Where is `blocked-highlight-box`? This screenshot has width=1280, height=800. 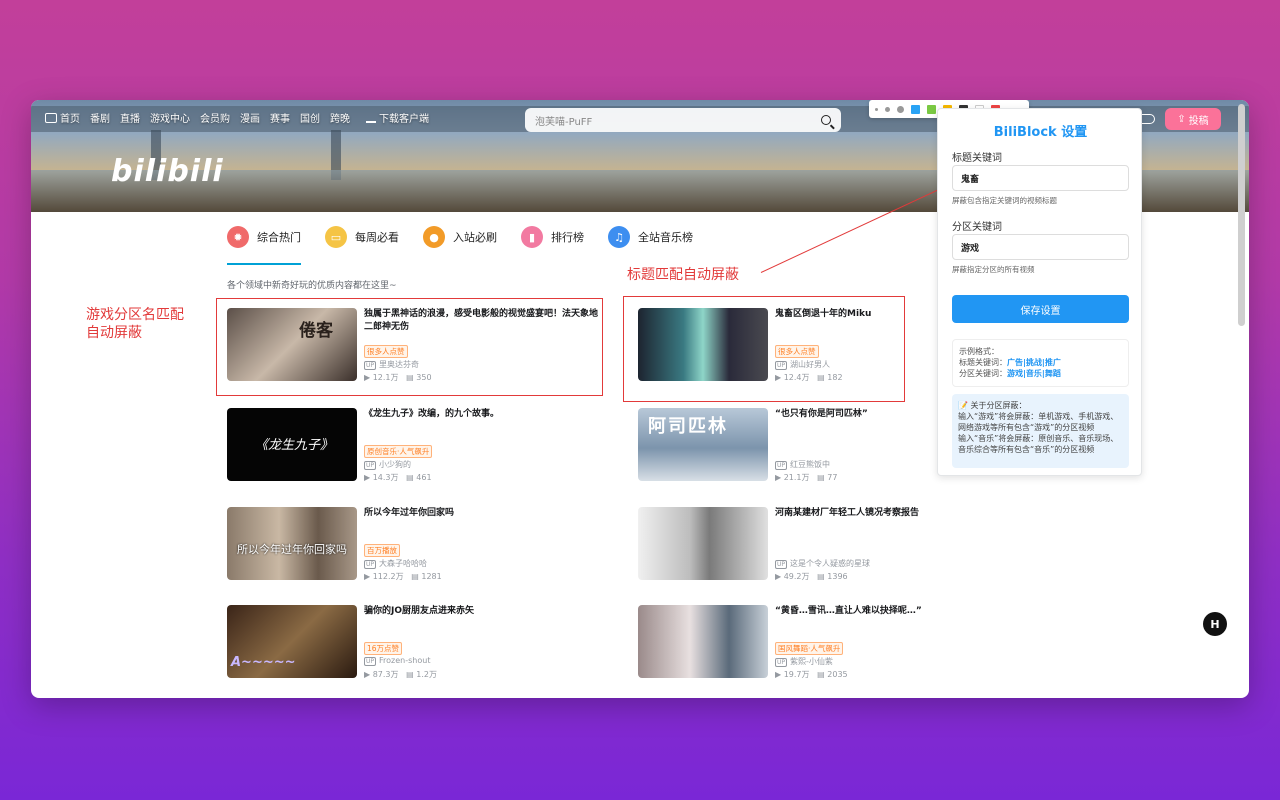 blocked-highlight-box is located at coordinates (764, 349).